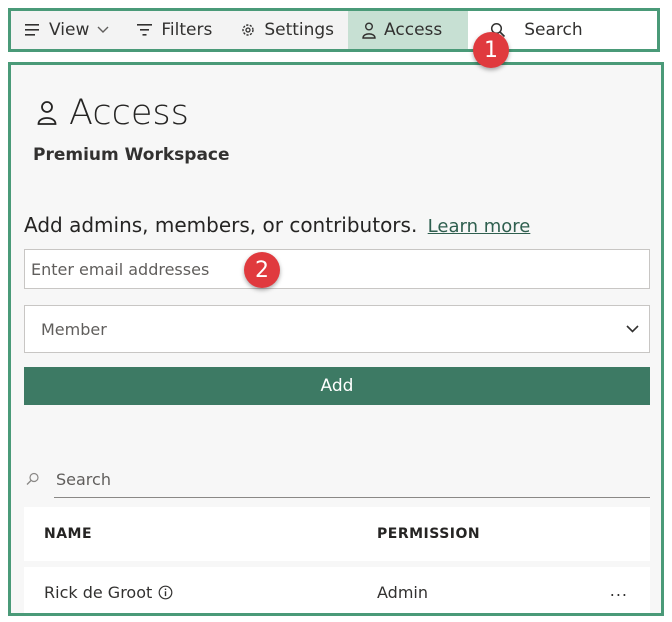  What do you see at coordinates (69, 30) in the screenshot?
I see `view-menu-label: View` at bounding box center [69, 30].